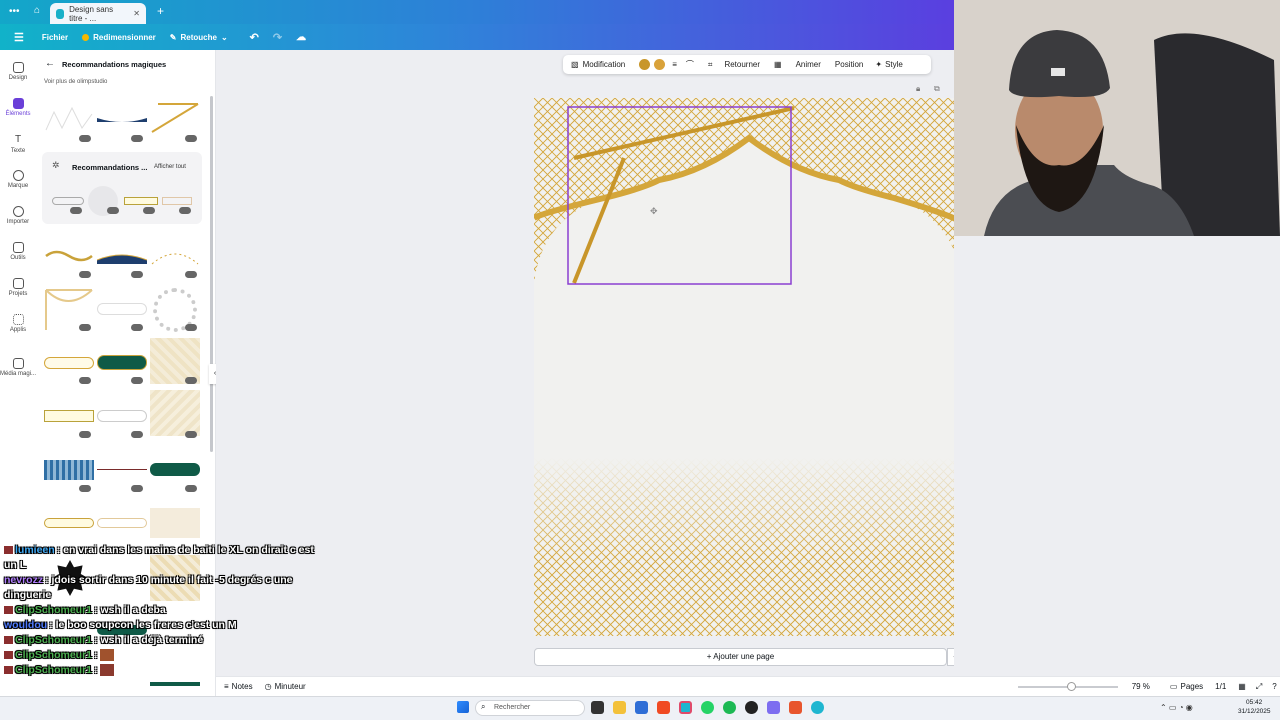  I want to click on undo-icon: ↶, so click(254, 37).